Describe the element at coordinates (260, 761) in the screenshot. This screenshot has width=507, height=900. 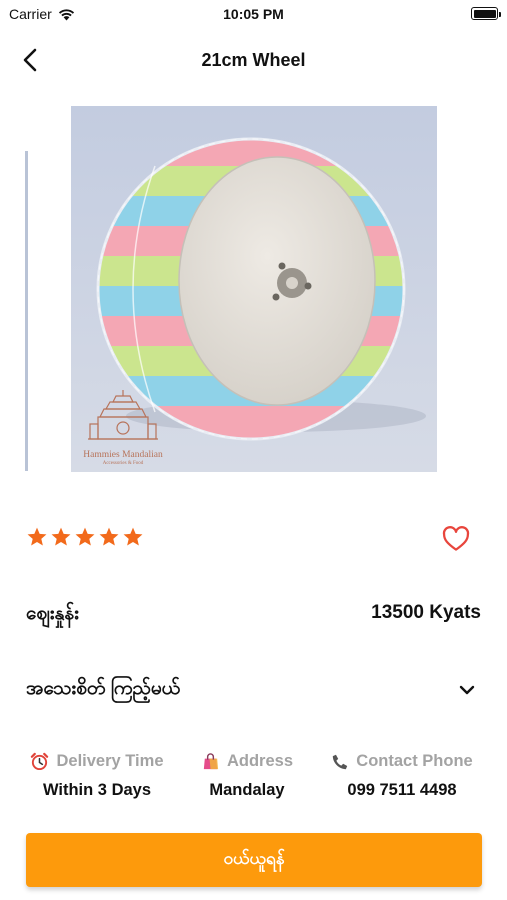
I see `address-label: Address` at that location.